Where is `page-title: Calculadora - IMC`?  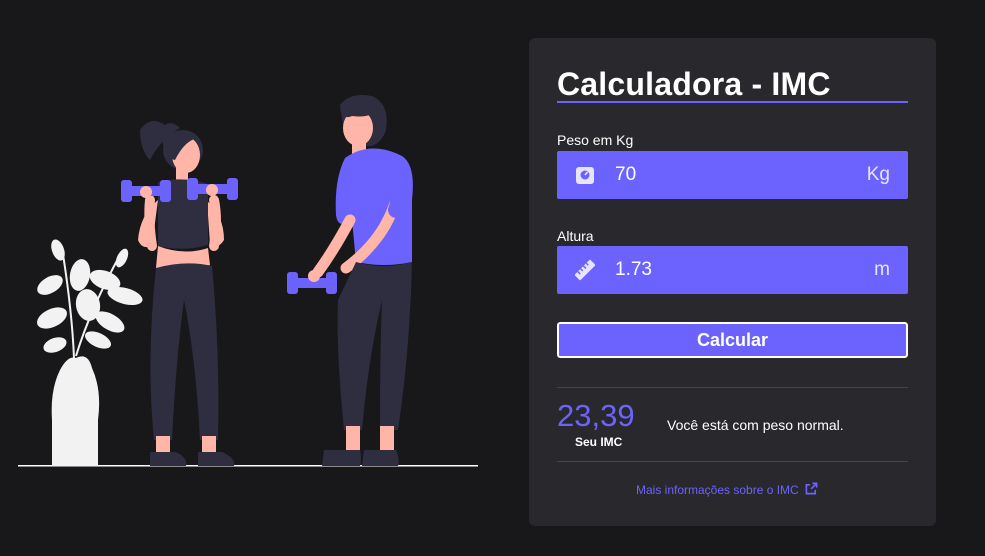 page-title: Calculadora - IMC is located at coordinates (694, 84).